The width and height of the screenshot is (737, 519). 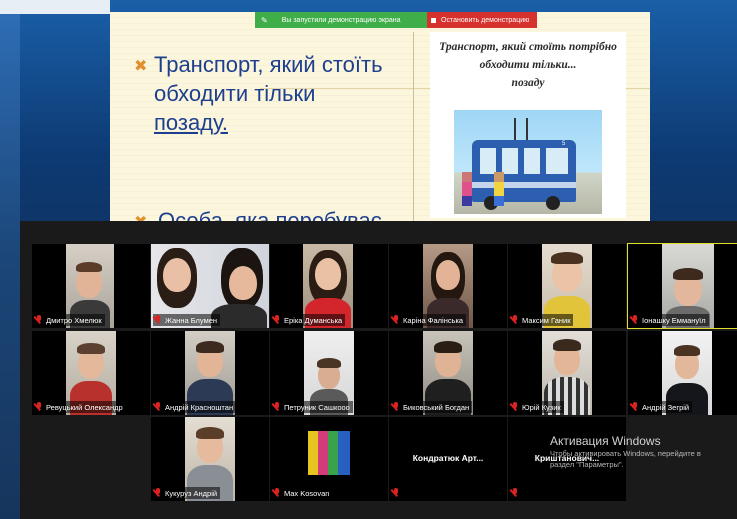 What do you see at coordinates (191, 320) in the screenshot?
I see `participant-name: Жанна Блумен` at bounding box center [191, 320].